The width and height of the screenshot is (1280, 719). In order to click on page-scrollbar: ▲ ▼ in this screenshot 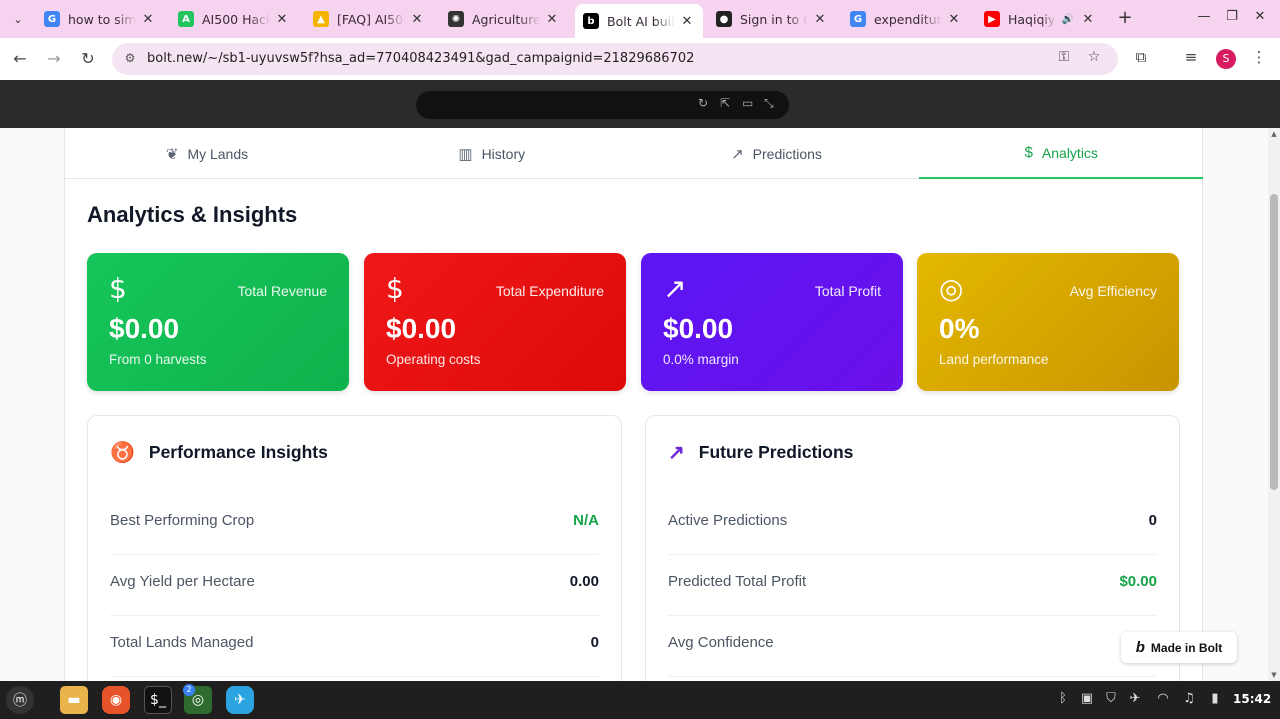, I will do `click(1274, 404)`.